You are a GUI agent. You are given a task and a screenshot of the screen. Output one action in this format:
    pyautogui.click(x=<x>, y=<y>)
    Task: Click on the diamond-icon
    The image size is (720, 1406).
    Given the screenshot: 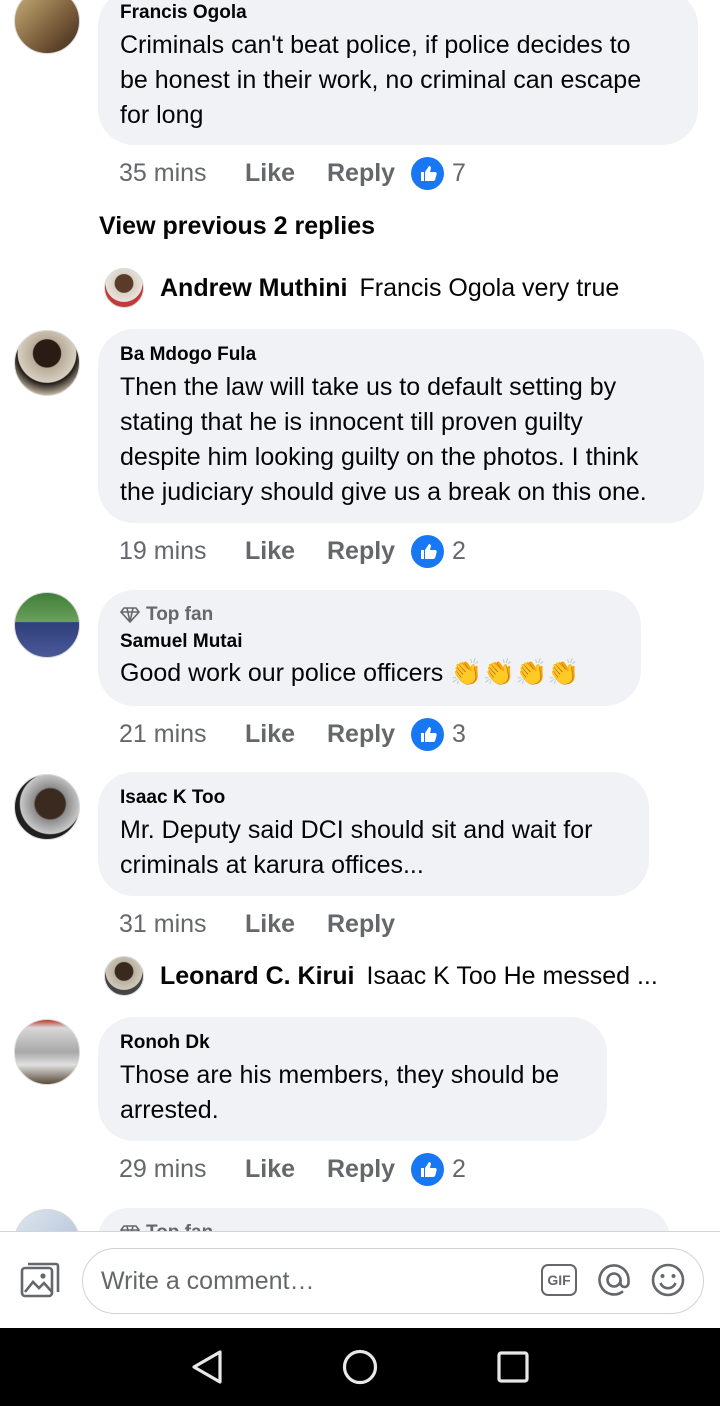 What is the action you would take?
    pyautogui.click(x=130, y=615)
    